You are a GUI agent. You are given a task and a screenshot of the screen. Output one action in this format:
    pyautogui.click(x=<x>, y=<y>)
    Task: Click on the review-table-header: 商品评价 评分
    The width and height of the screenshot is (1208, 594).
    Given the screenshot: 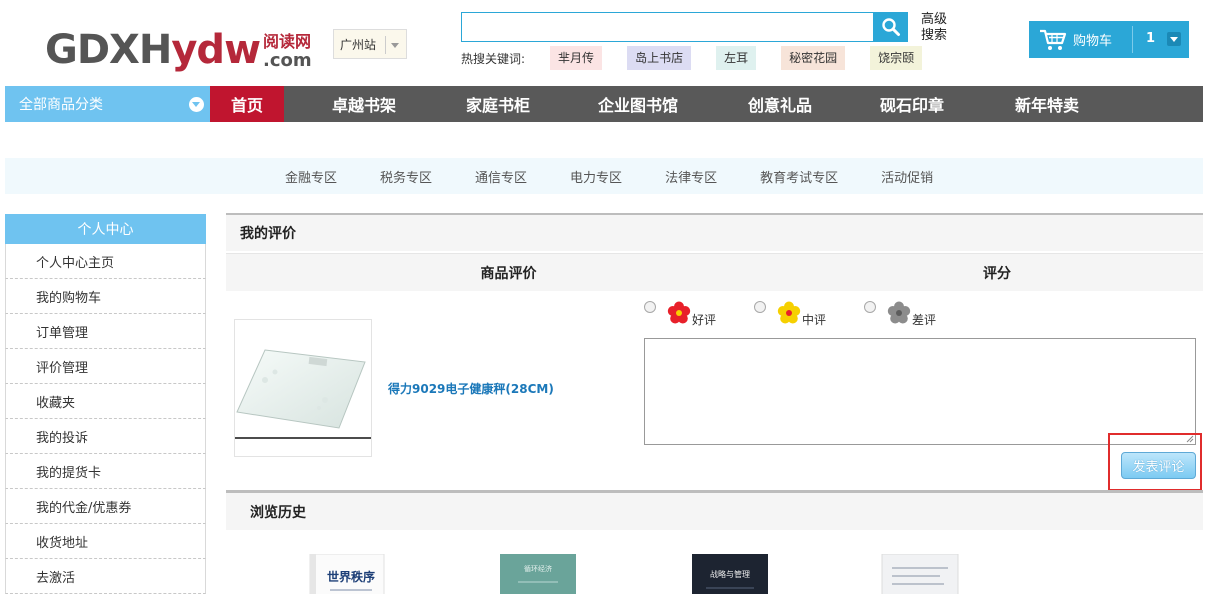 What is the action you would take?
    pyautogui.click(x=714, y=272)
    